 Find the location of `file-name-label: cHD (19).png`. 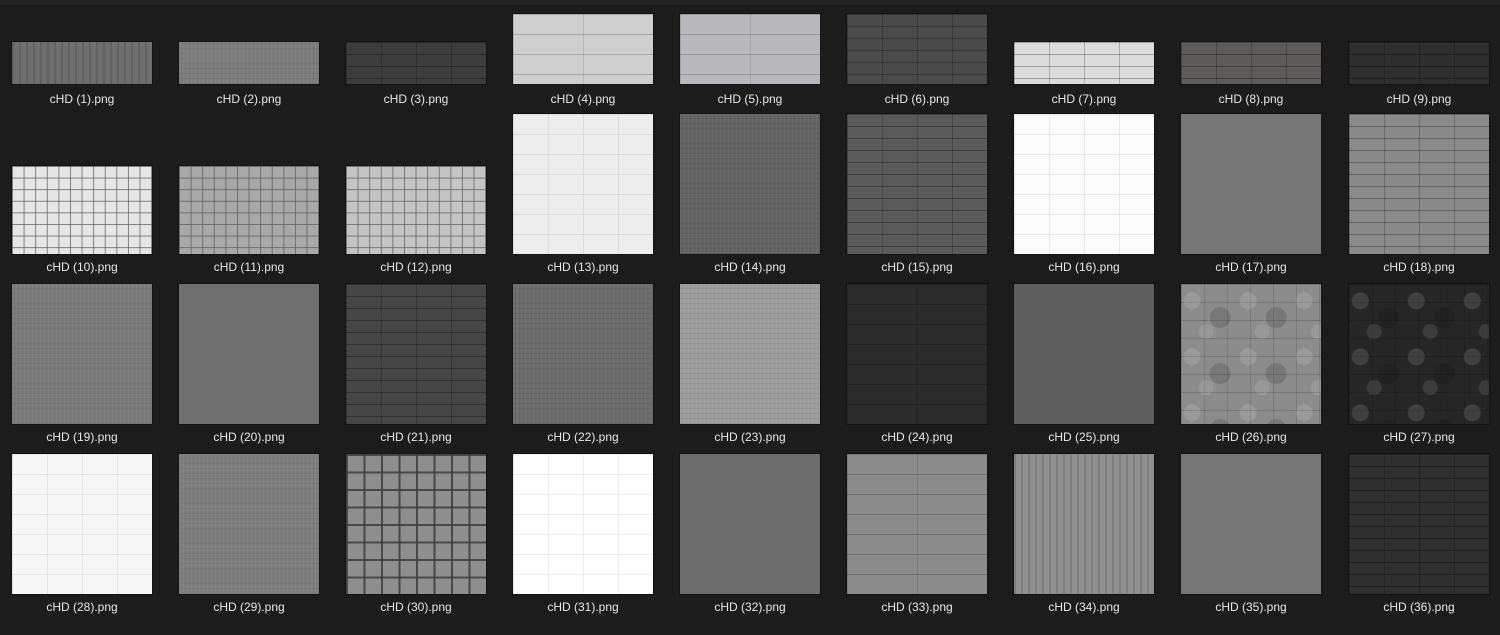

file-name-label: cHD (19).png is located at coordinates (82, 437).